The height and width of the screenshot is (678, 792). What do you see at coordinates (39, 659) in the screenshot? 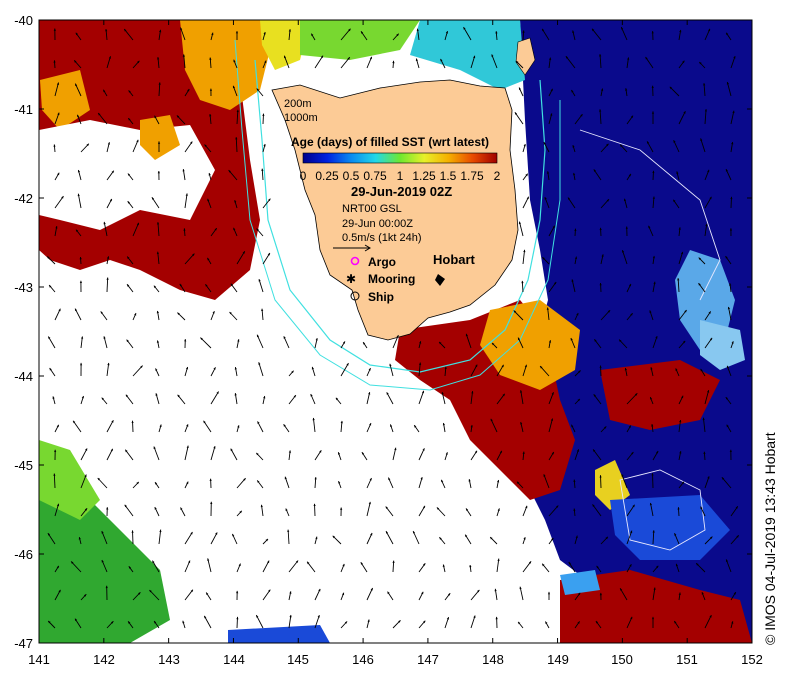
I see `lon-tick-label: 141` at bounding box center [39, 659].